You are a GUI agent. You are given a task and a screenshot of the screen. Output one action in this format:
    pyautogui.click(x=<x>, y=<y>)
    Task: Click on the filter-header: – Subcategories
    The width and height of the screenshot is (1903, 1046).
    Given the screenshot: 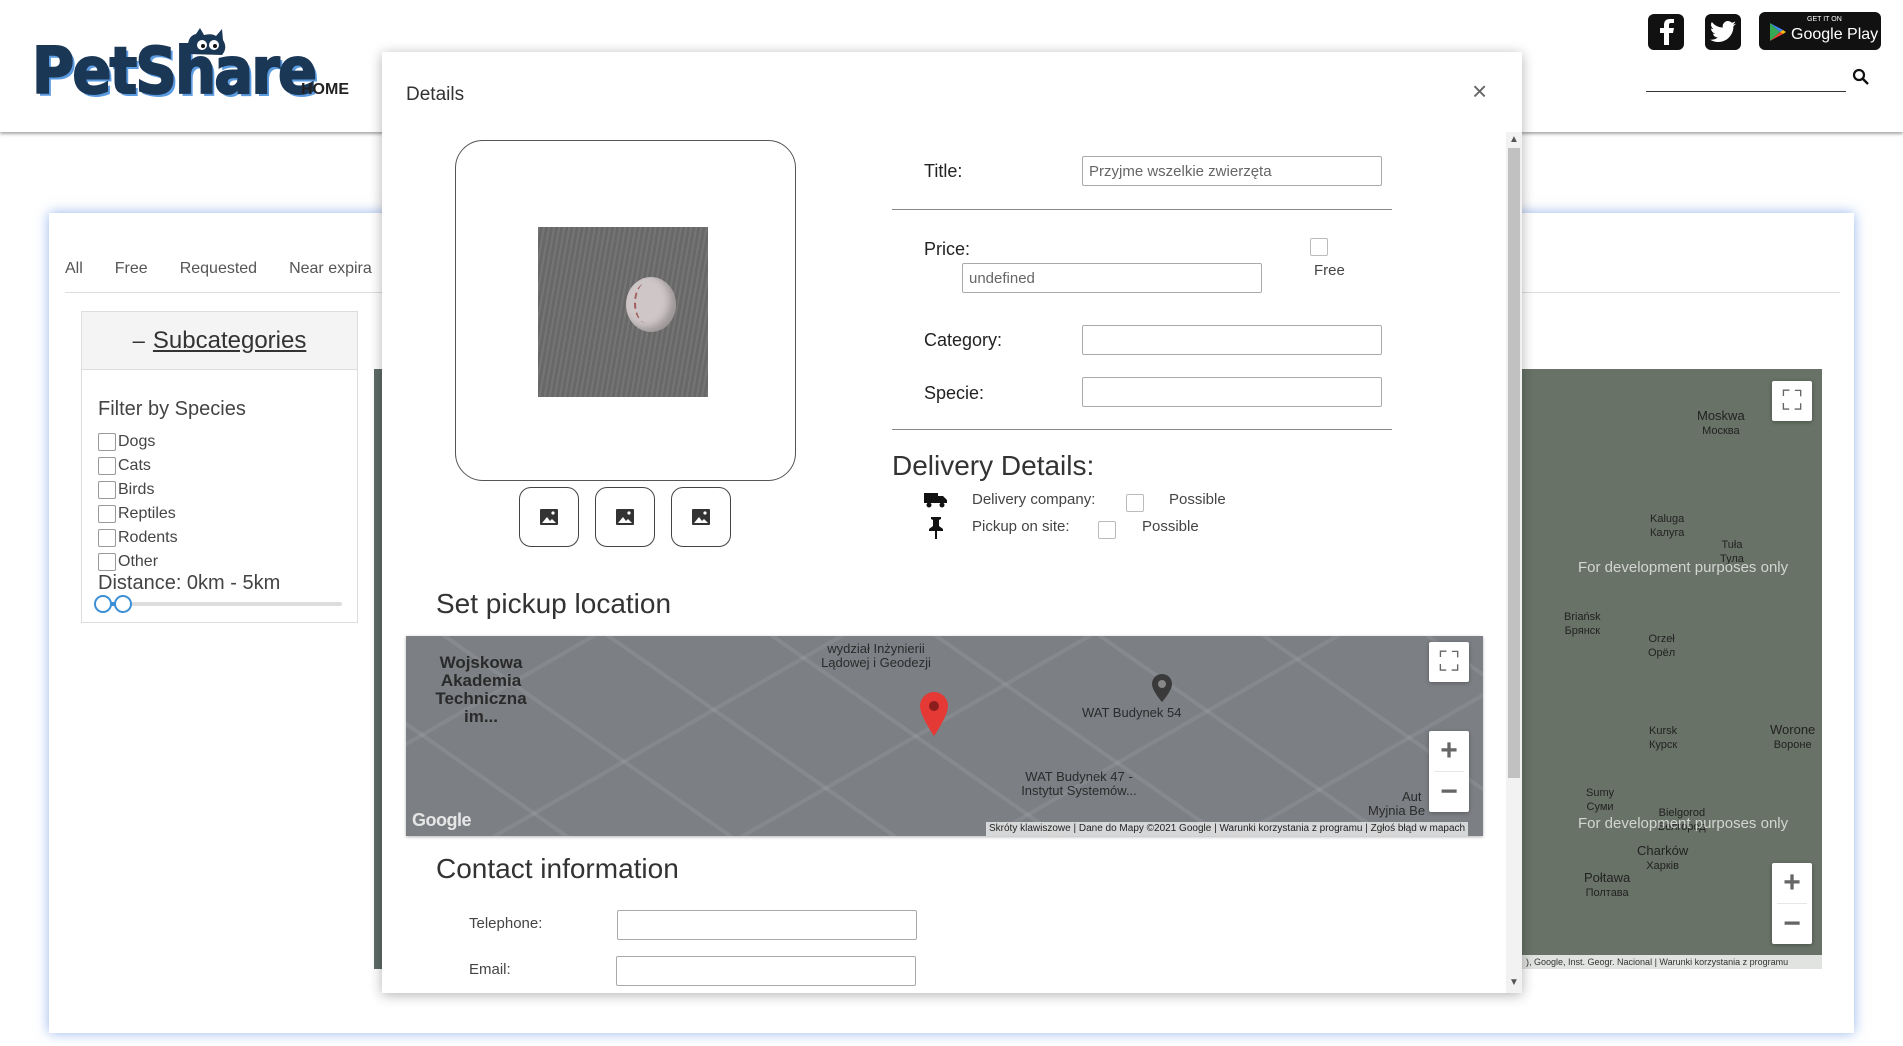 What is the action you would take?
    pyautogui.click(x=219, y=341)
    